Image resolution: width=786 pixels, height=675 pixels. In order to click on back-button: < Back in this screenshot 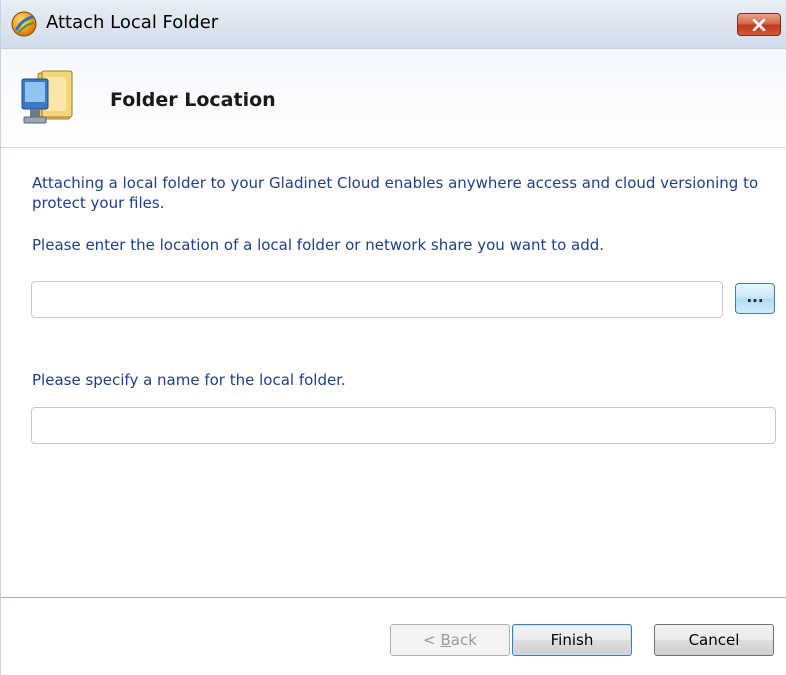, I will do `click(450, 640)`.